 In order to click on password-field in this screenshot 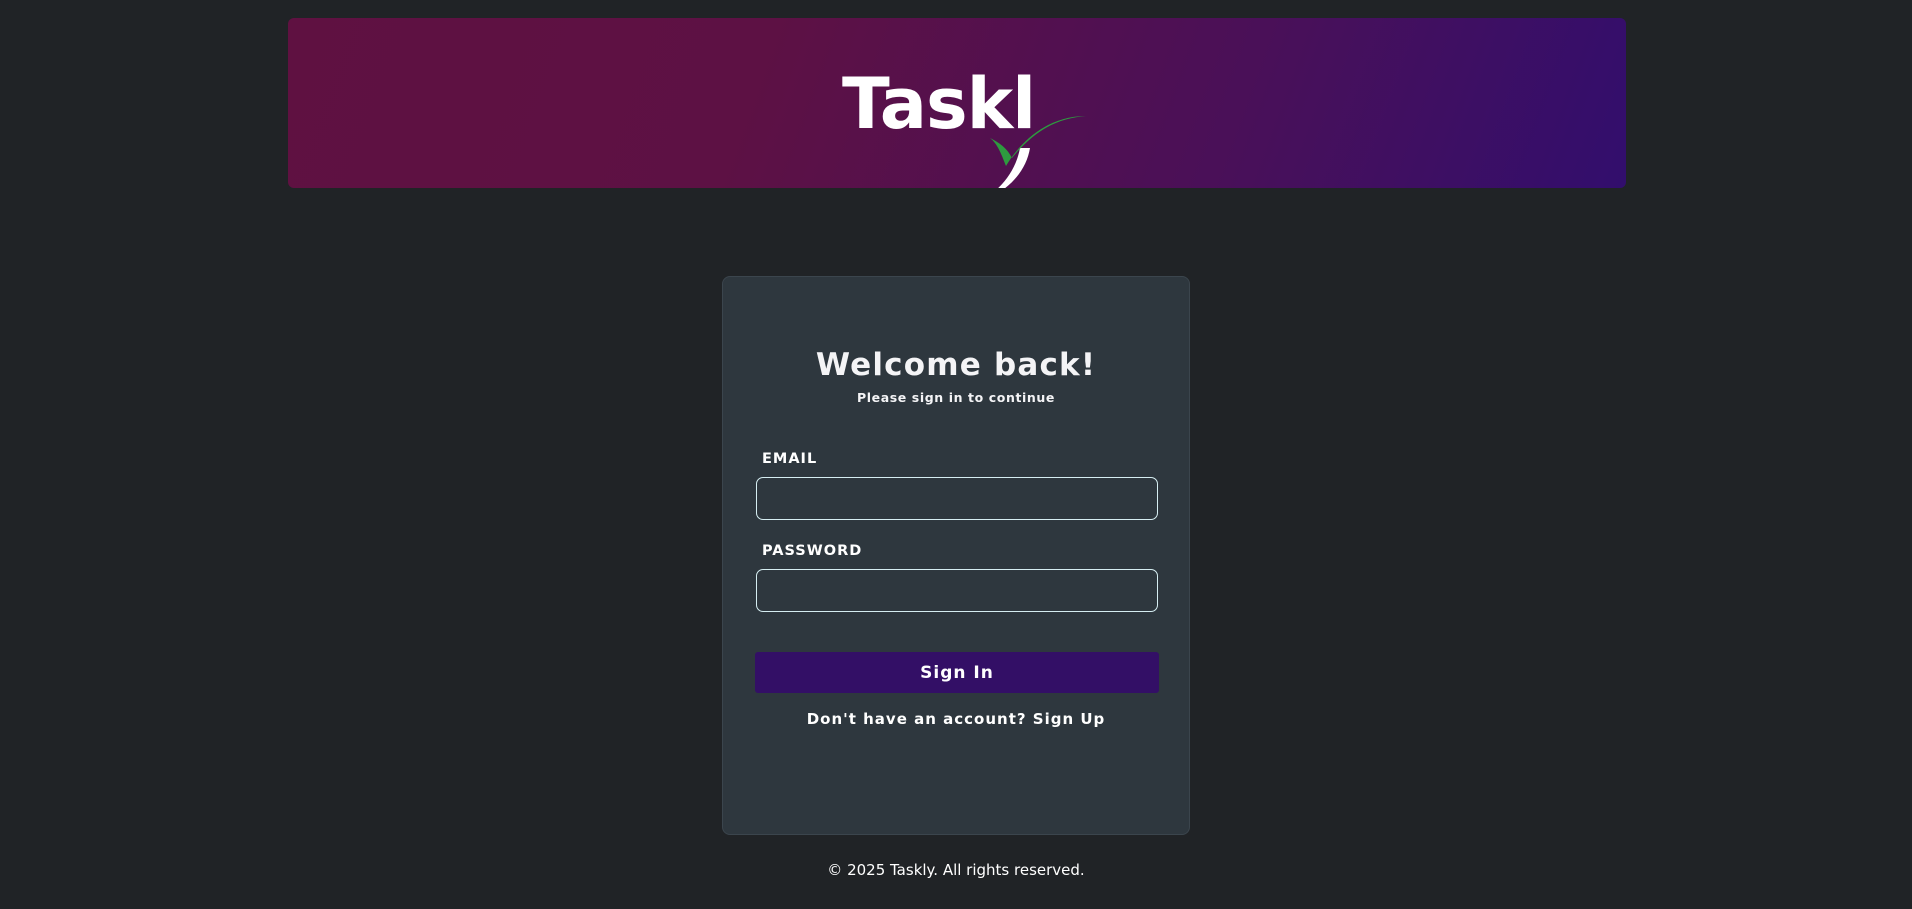, I will do `click(957, 590)`.